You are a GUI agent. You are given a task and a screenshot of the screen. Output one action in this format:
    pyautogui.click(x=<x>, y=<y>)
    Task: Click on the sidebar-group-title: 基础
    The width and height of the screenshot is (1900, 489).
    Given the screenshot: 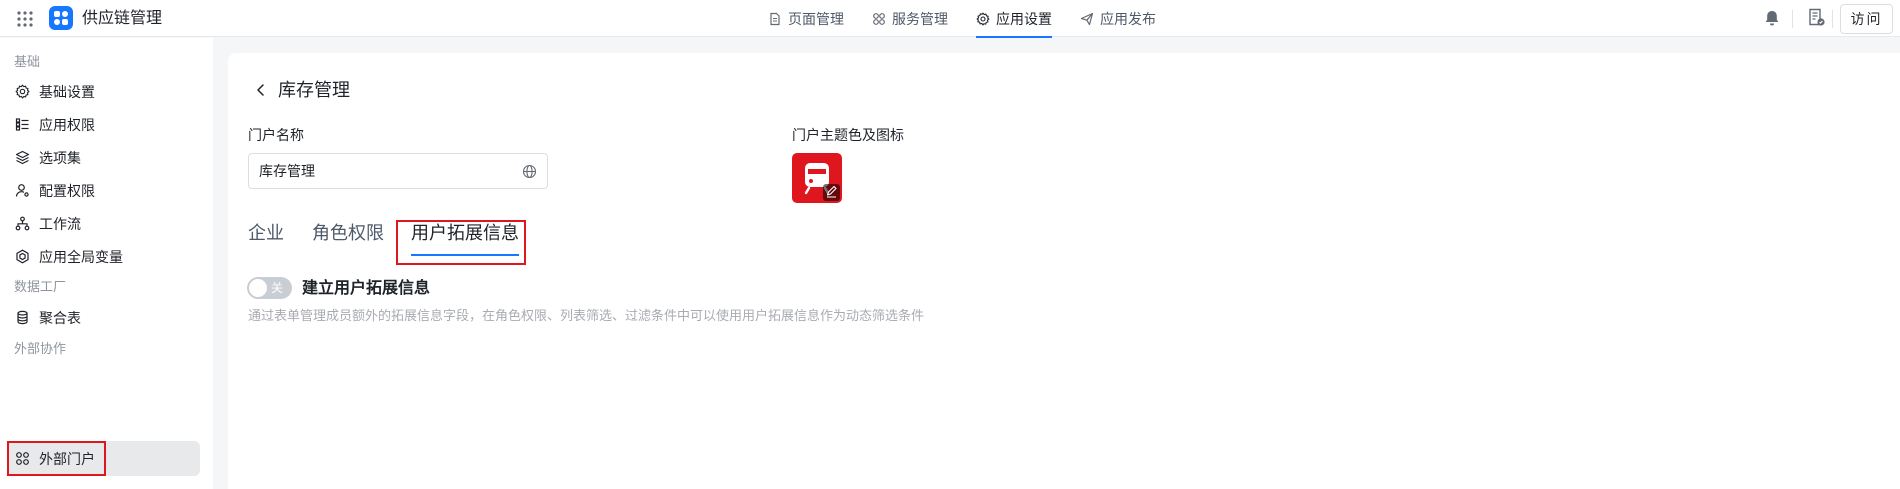 What is the action you would take?
    pyautogui.click(x=27, y=62)
    